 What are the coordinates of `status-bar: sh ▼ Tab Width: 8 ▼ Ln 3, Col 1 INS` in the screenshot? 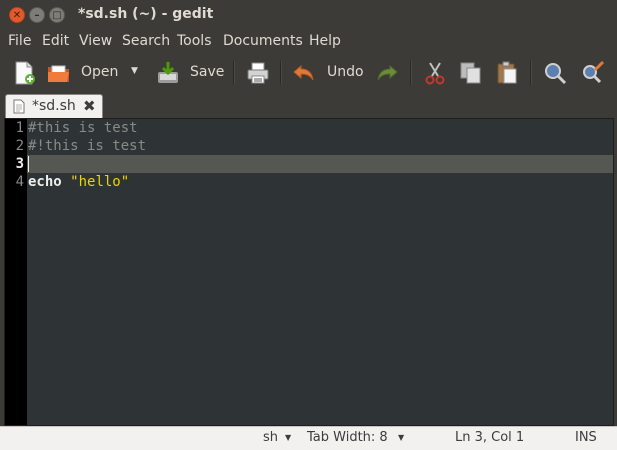 It's located at (308, 438).